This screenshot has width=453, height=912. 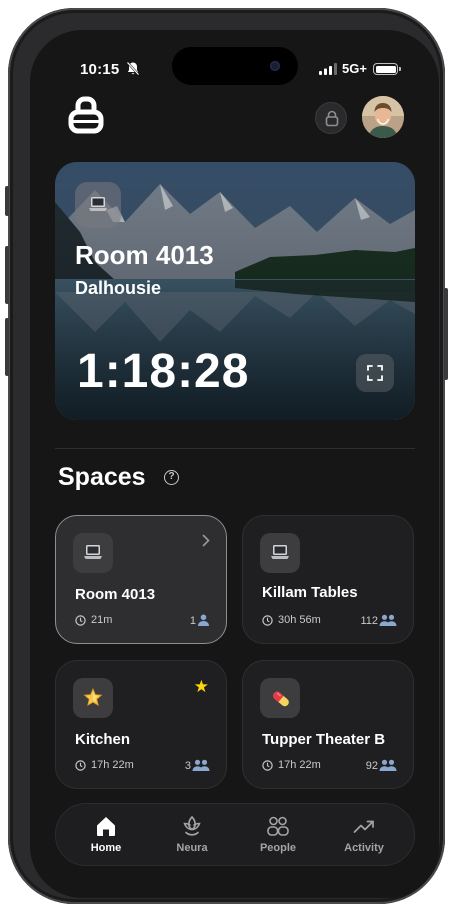 I want to click on help-icon: ?, so click(x=171, y=477).